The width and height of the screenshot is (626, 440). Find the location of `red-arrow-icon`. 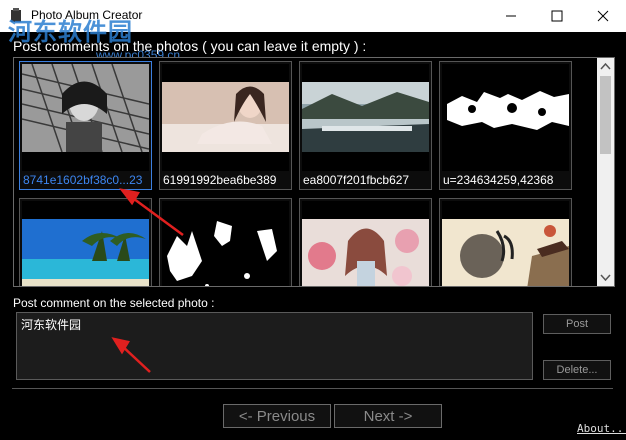

red-arrow-icon is located at coordinates (147, 280).